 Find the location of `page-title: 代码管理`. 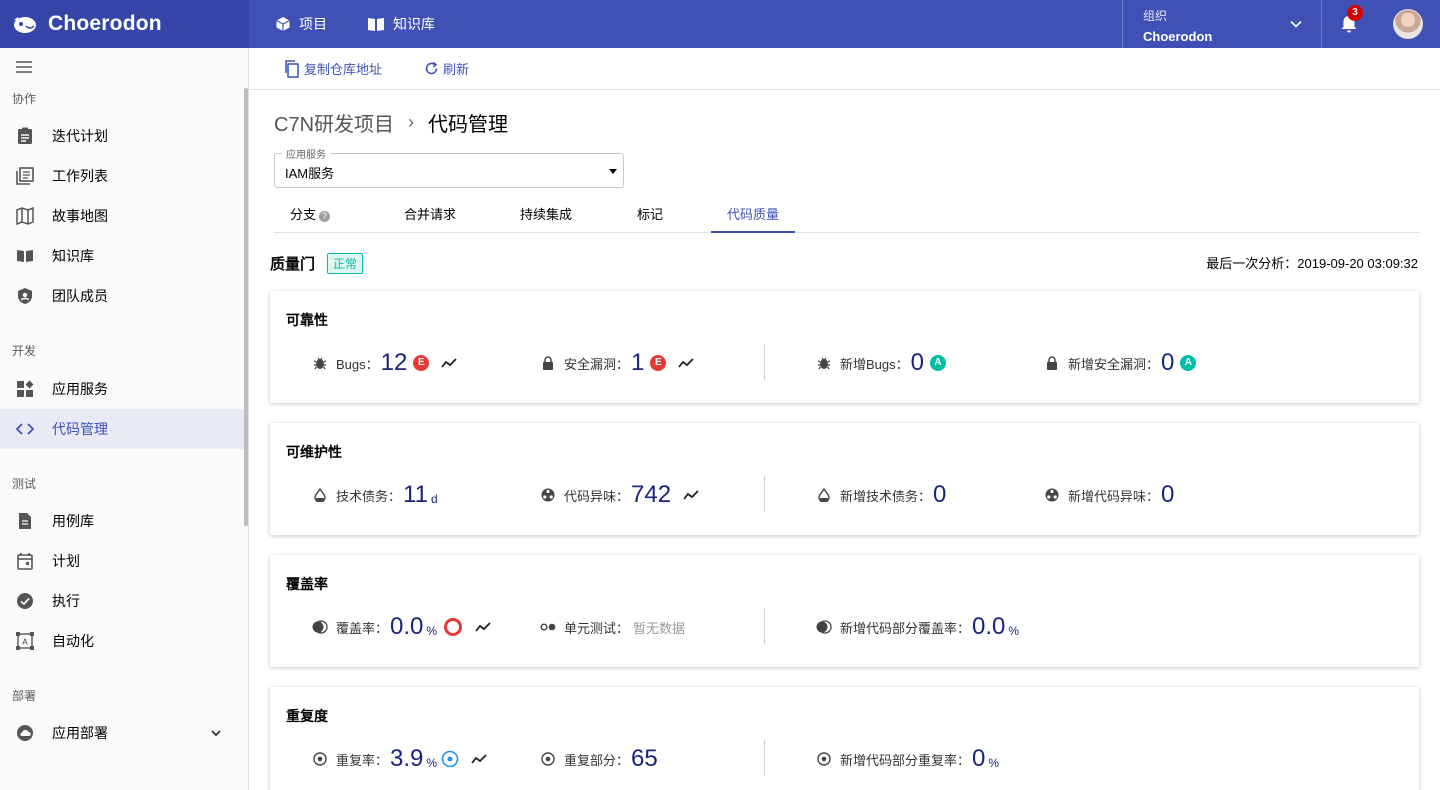

page-title: 代码管理 is located at coordinates (468, 125).